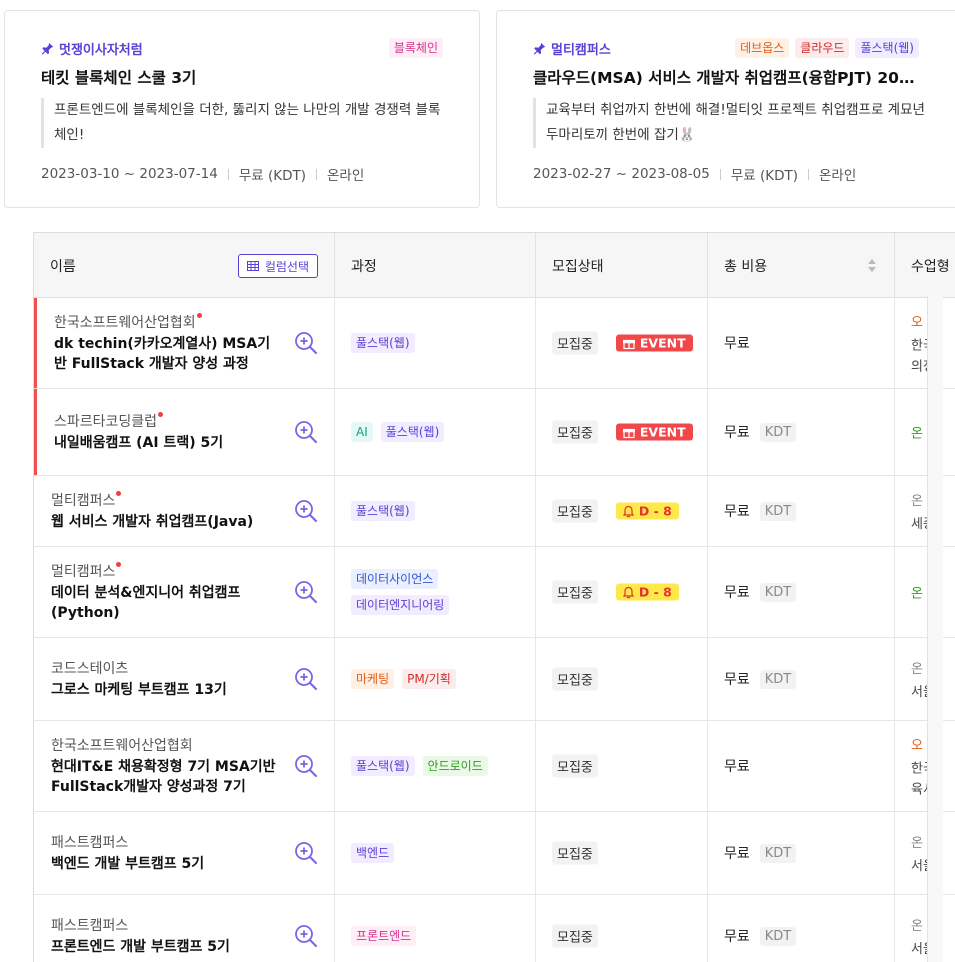 Image resolution: width=955 pixels, height=962 pixels. Describe the element at coordinates (242, 123) in the screenshot. I see `card-description: 프론트엔드에 블록체인을 더한, 뚫리지 않는 나만의 개발 경쟁력 블록체인!` at that location.